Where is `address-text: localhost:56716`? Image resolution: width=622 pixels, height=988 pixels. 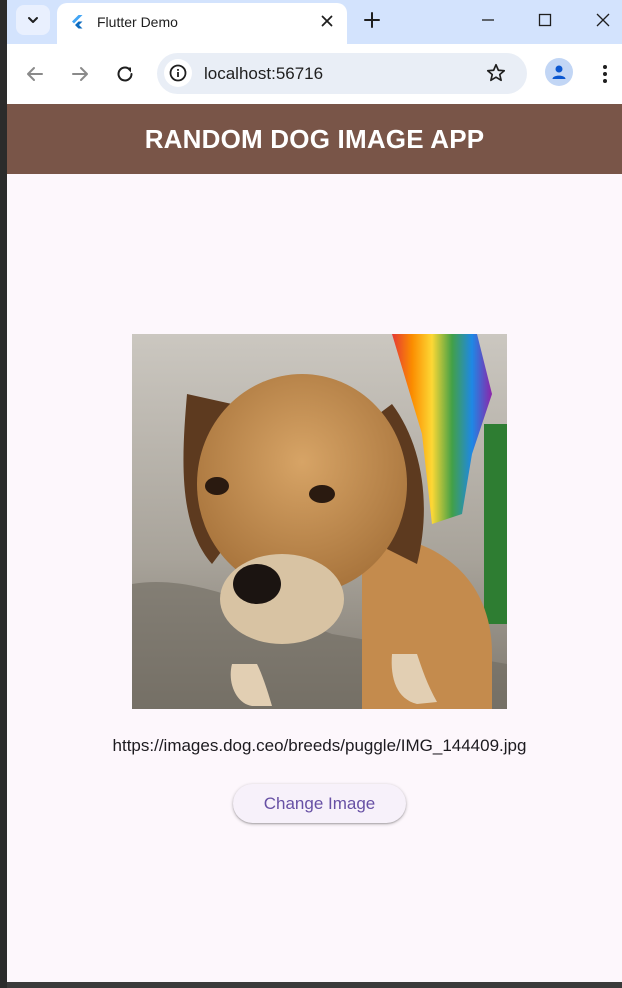
address-text: localhost:56716 is located at coordinates (263, 74).